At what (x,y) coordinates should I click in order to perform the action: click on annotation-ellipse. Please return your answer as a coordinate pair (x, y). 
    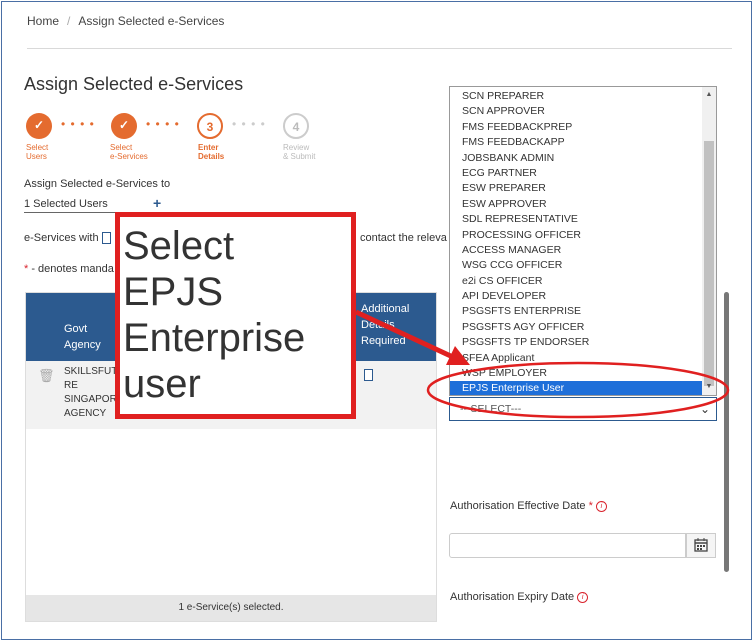
    Looking at the image, I should click on (578, 390).